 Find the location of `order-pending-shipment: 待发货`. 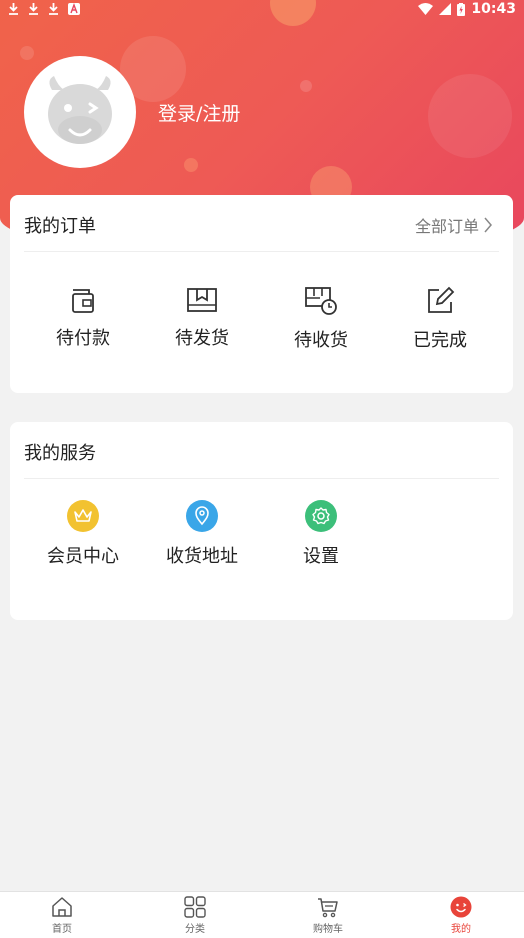

order-pending-shipment: 待发货 is located at coordinates (202, 318).